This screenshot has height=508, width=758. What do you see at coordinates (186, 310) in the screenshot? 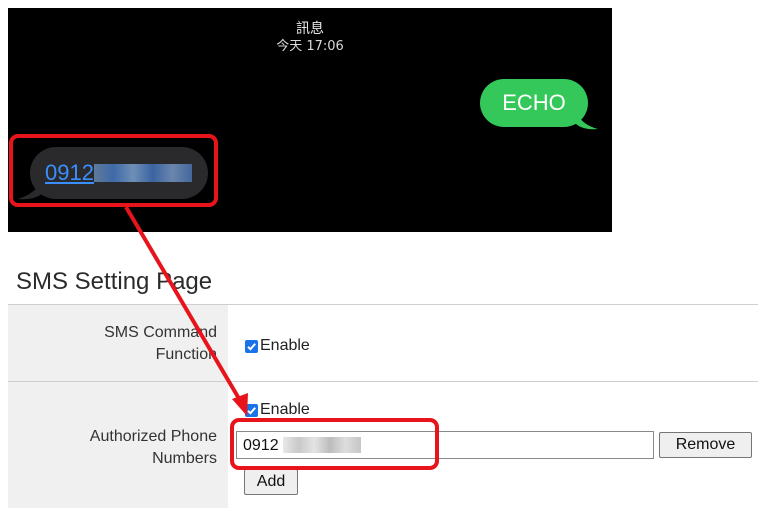
I see `annotation-arrow-icon` at bounding box center [186, 310].